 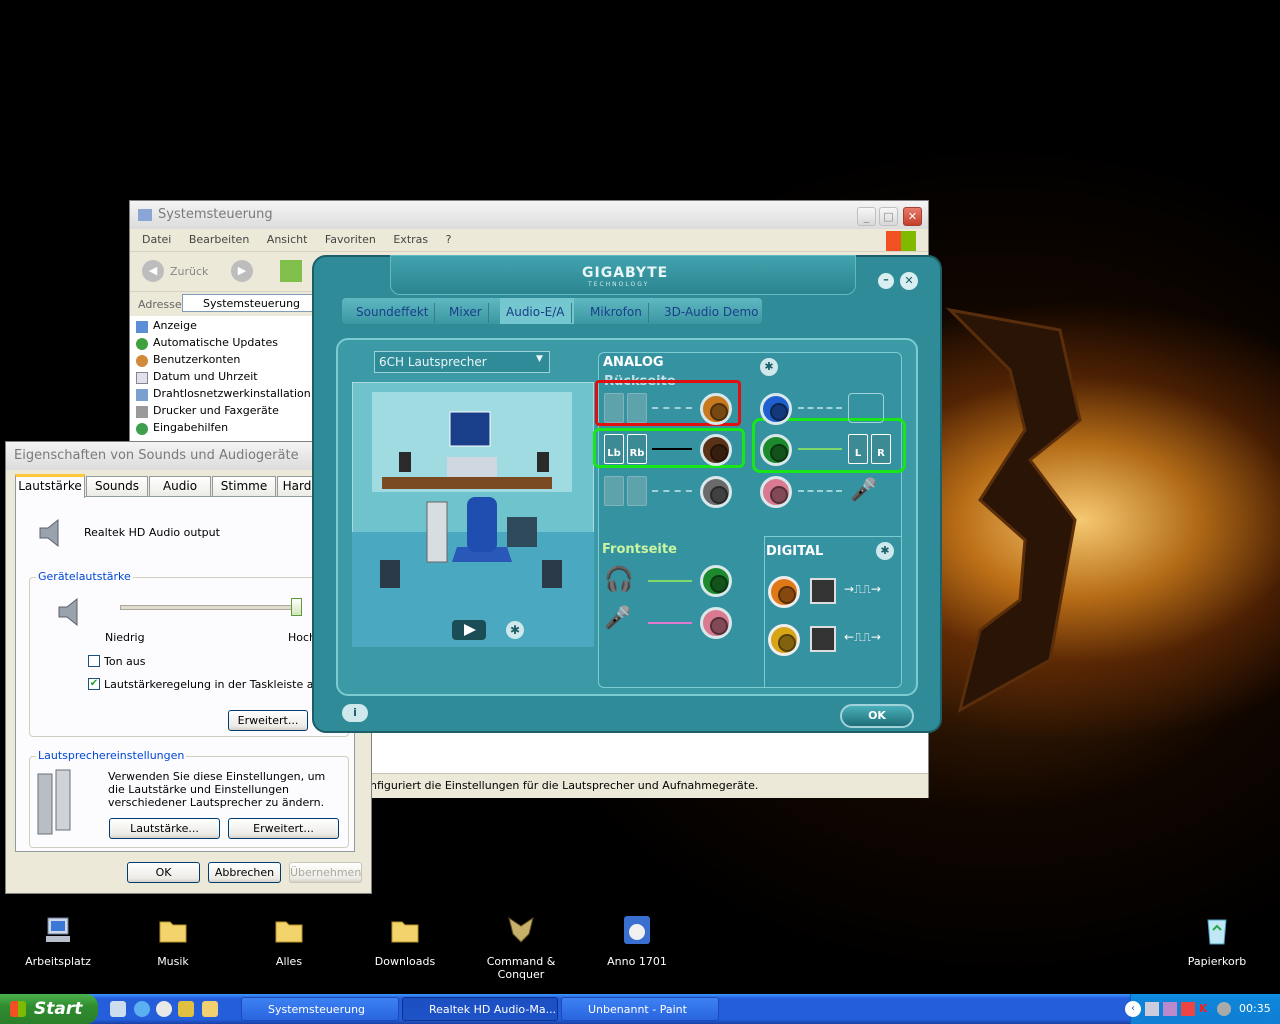 What do you see at coordinates (466, 313) in the screenshot?
I see `tab-mixer: Mixer` at bounding box center [466, 313].